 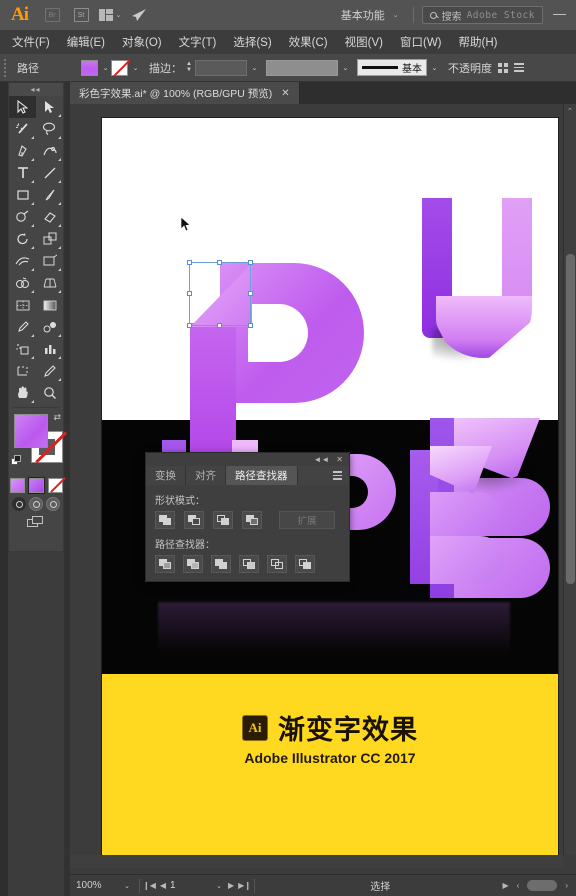 What do you see at coordinates (49, 371) in the screenshot?
I see `slice-tool` at bounding box center [49, 371].